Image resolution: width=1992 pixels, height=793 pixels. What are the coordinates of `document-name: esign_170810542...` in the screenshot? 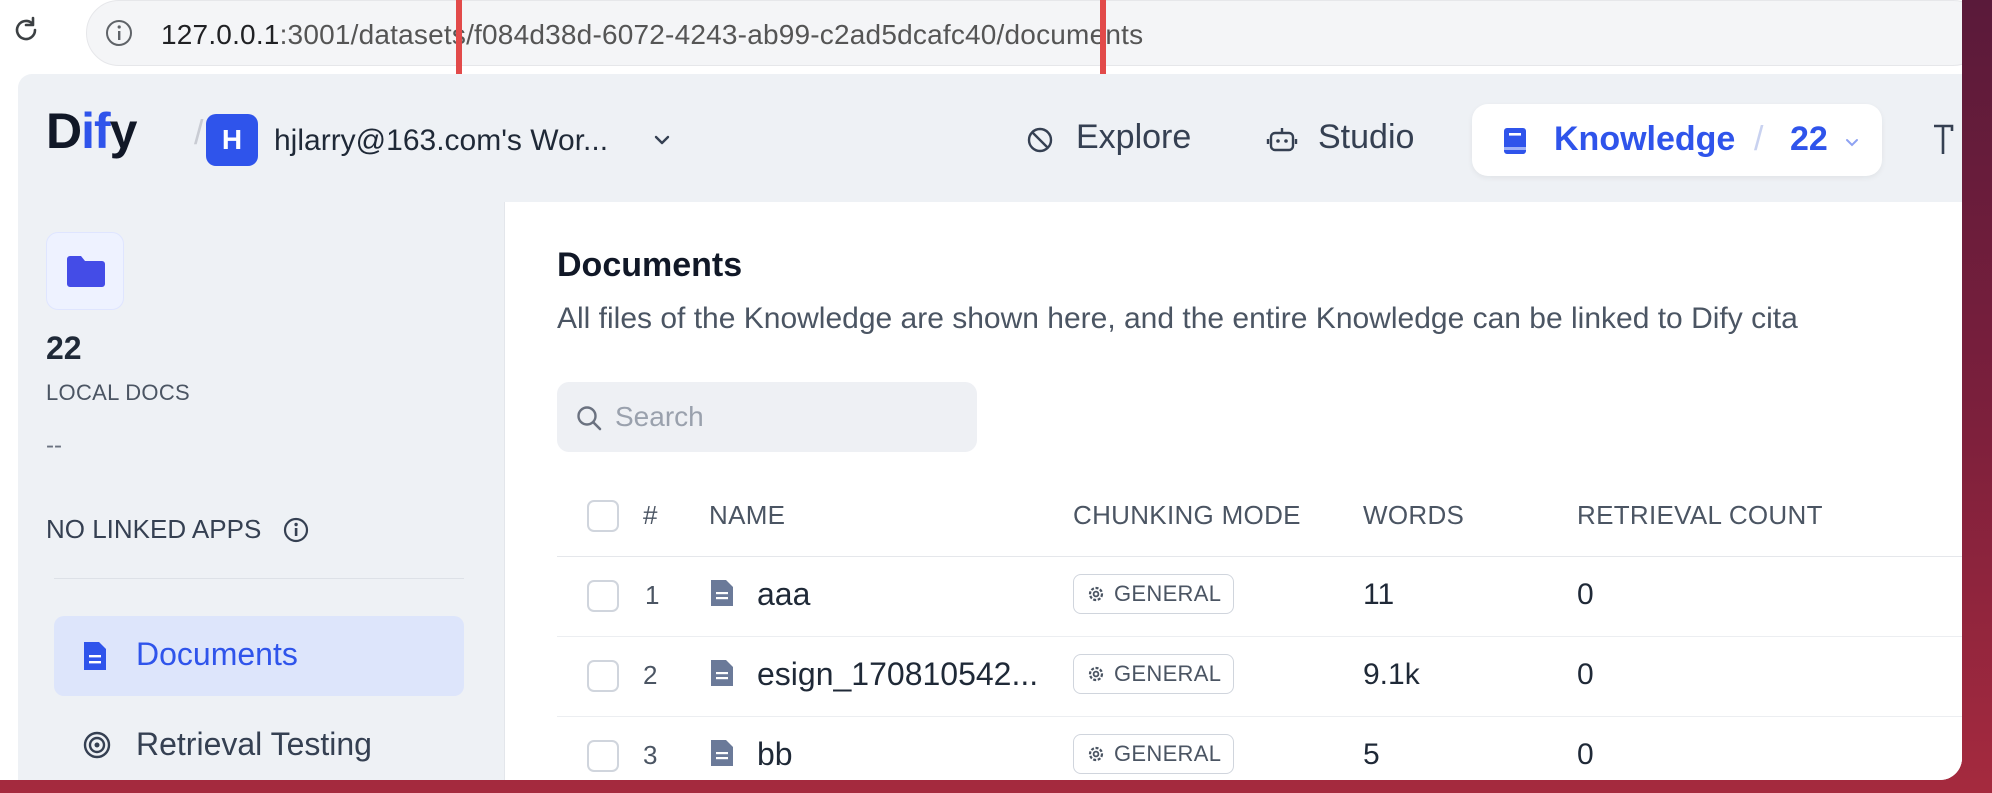 It's located at (897, 674).